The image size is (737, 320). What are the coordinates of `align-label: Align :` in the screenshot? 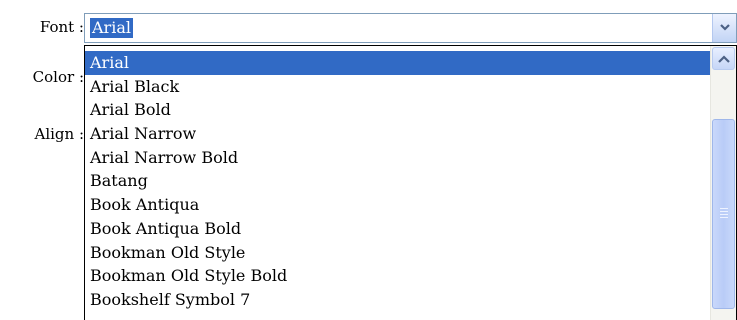 It's located at (59, 134).